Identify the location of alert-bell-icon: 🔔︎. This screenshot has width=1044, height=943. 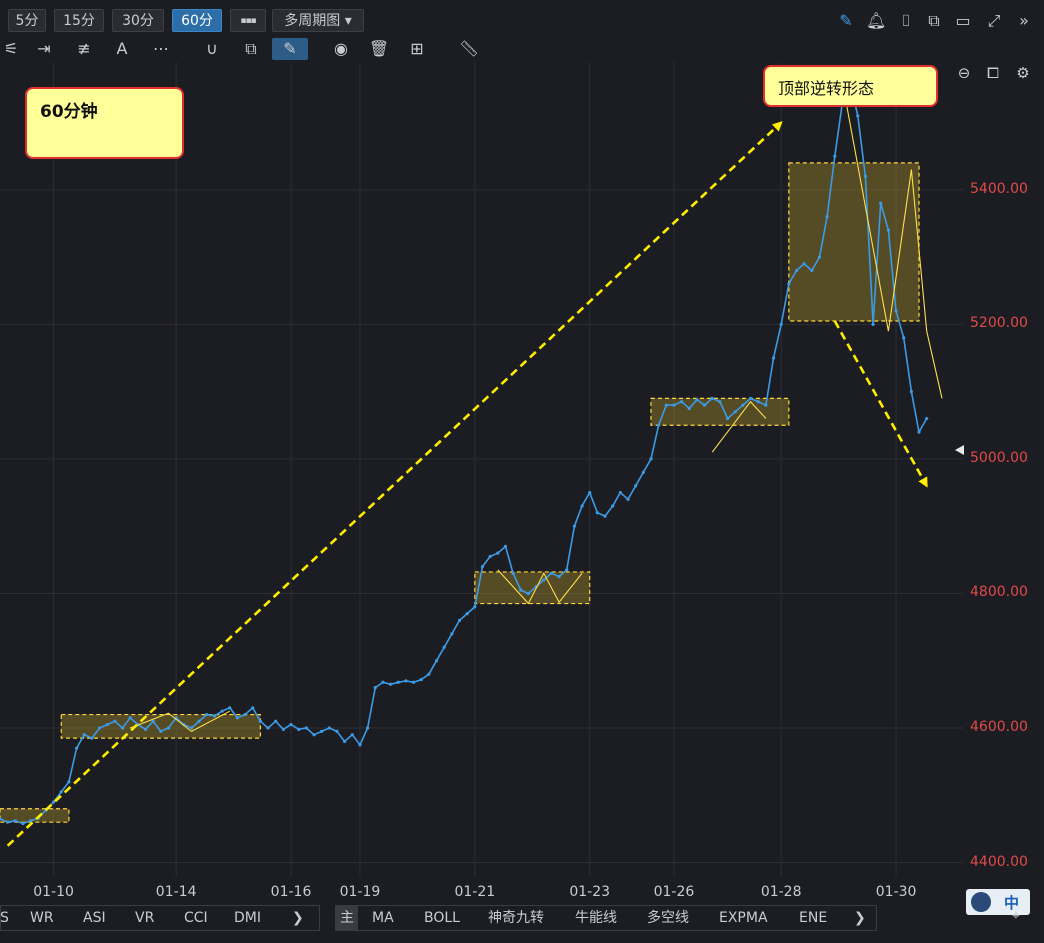
(876, 21).